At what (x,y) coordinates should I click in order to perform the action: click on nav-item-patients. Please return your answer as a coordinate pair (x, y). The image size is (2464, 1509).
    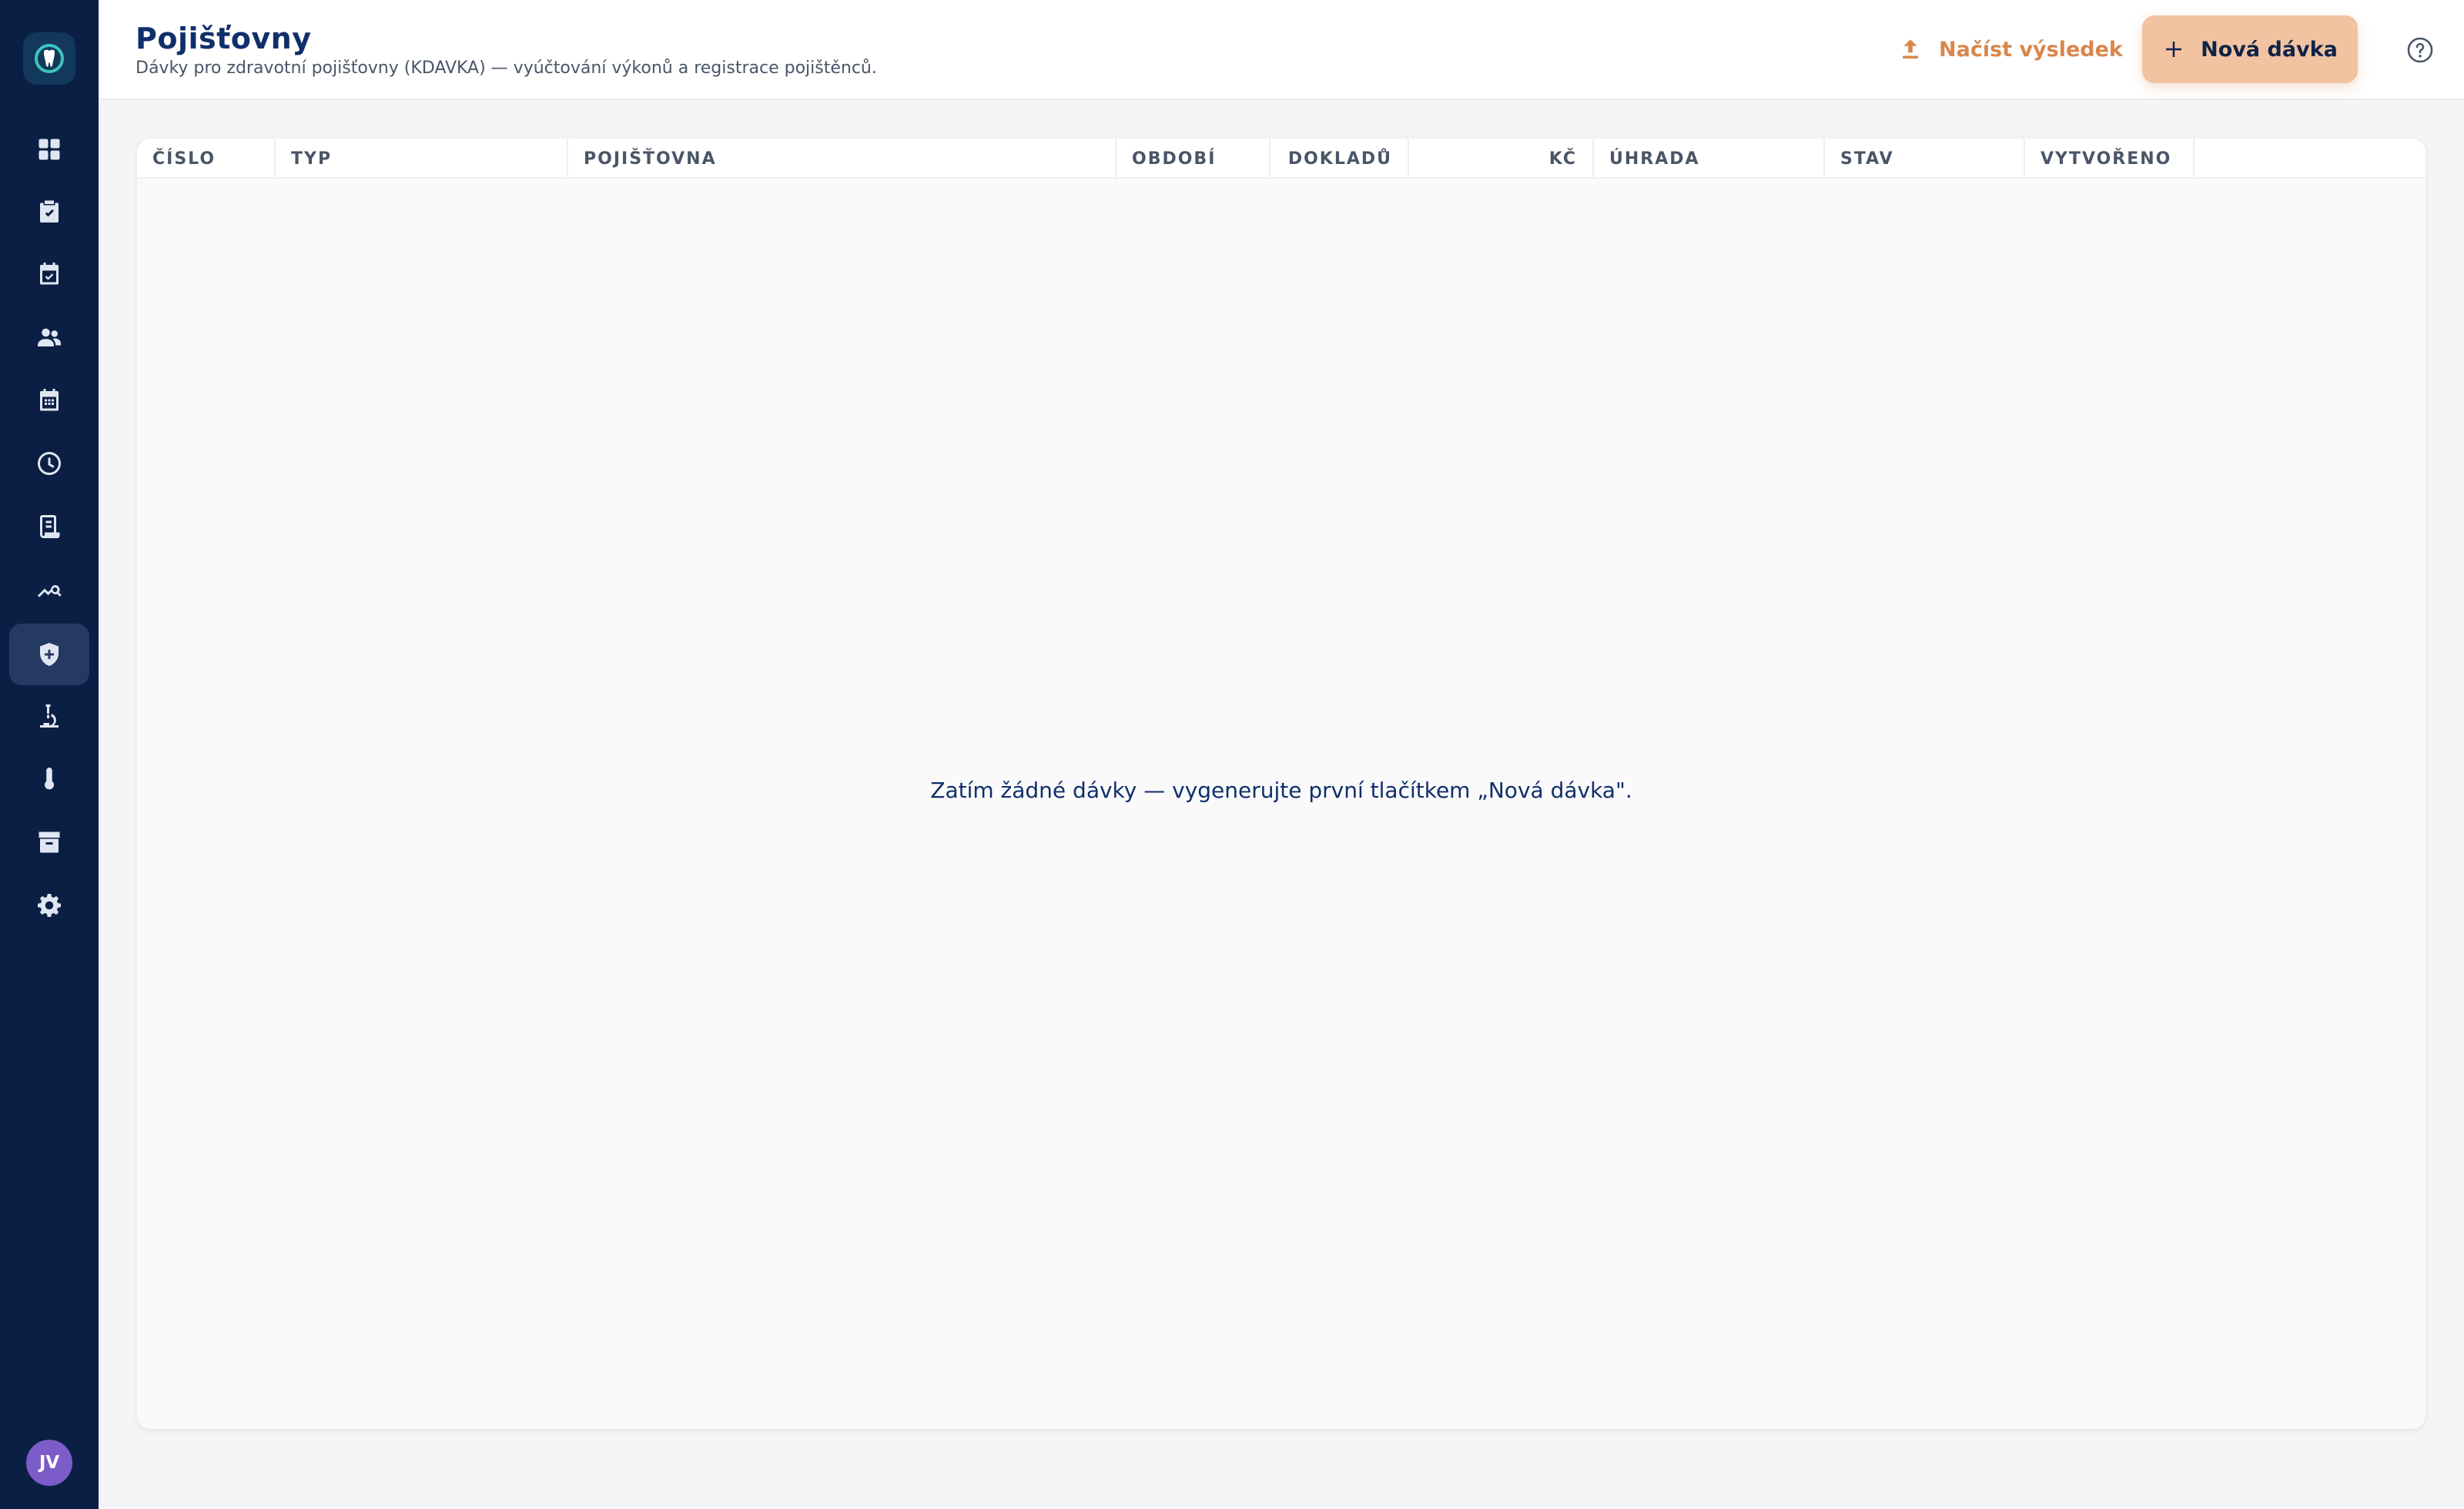
    Looking at the image, I should click on (49, 337).